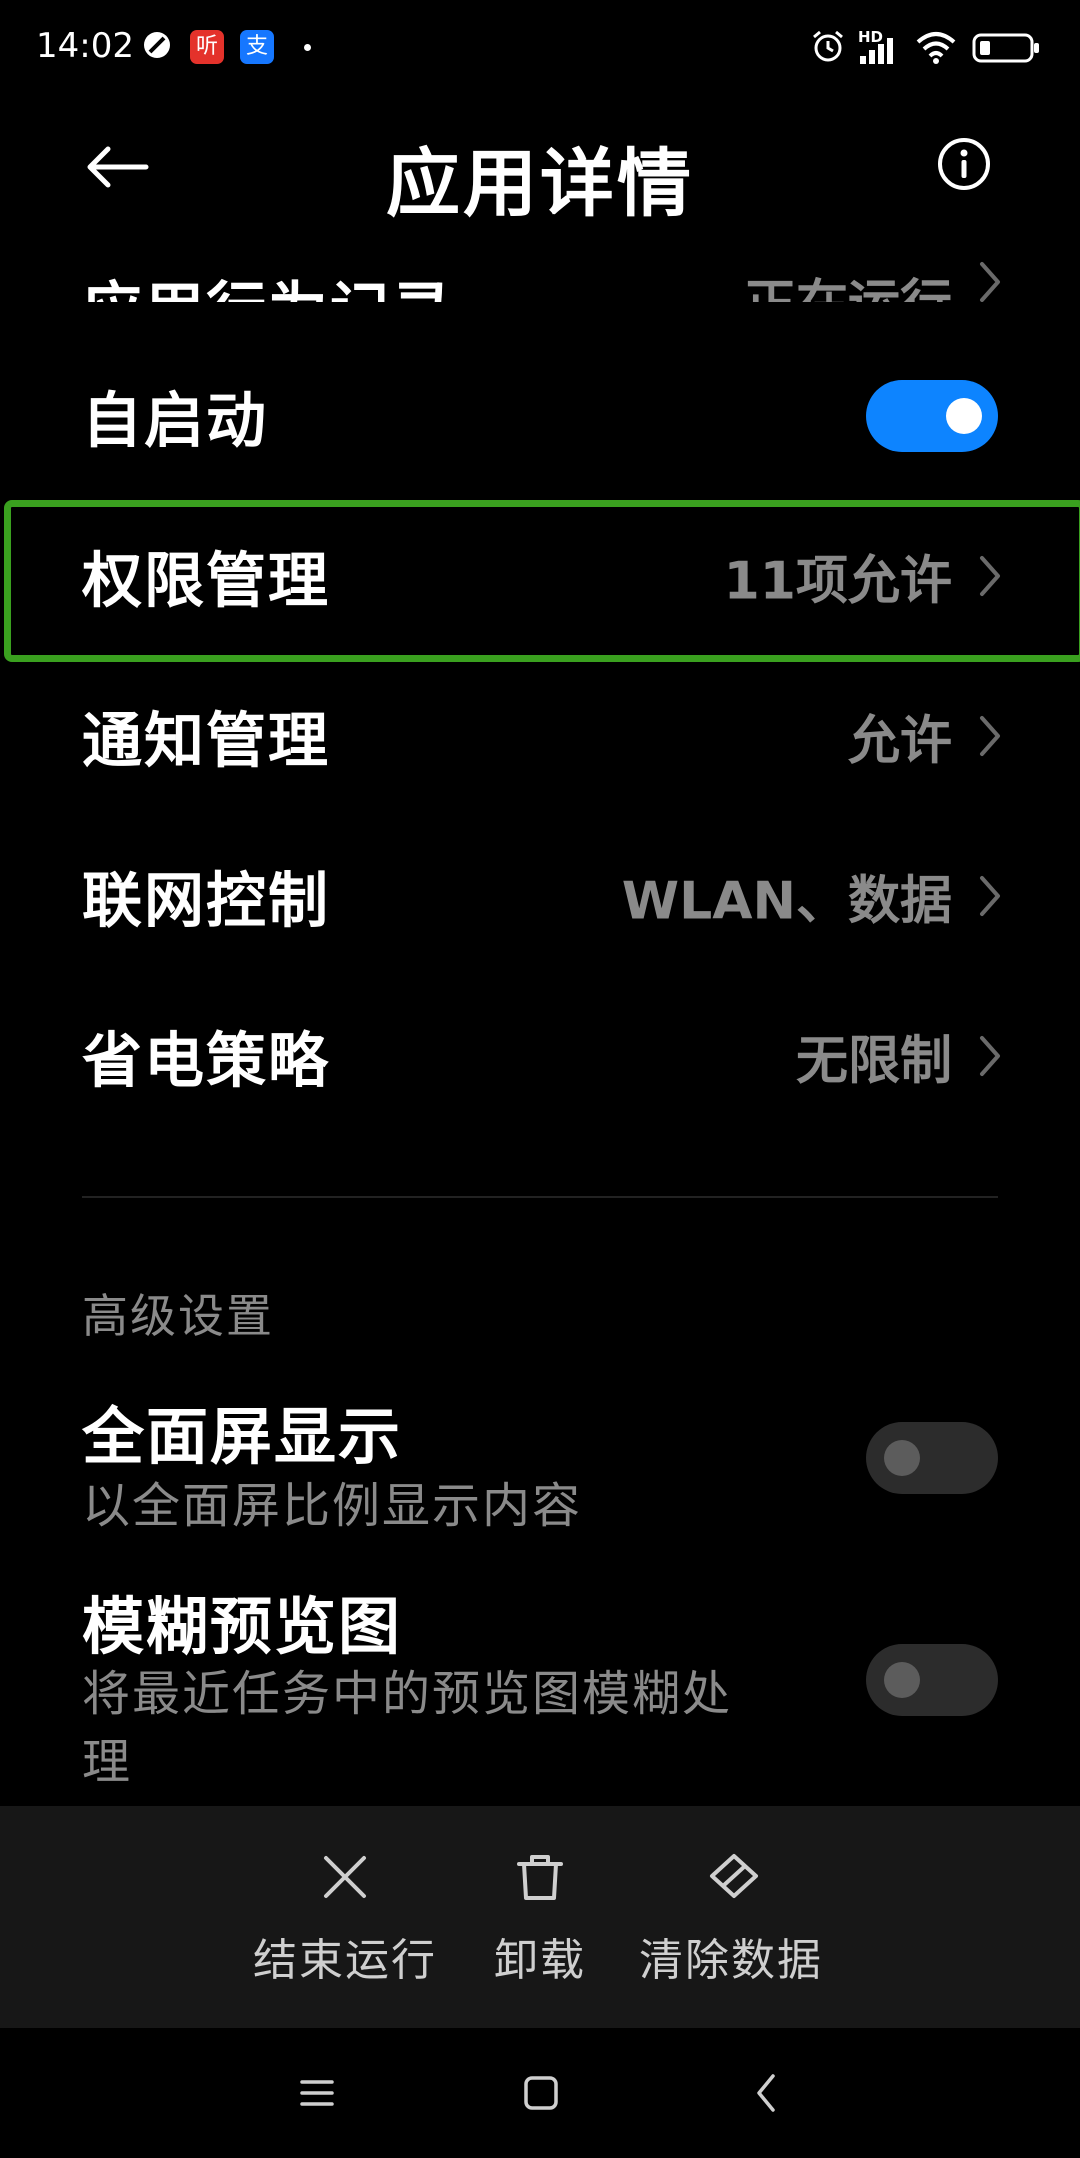  I want to click on clear-data-button: 清除数据, so click(731, 1917).